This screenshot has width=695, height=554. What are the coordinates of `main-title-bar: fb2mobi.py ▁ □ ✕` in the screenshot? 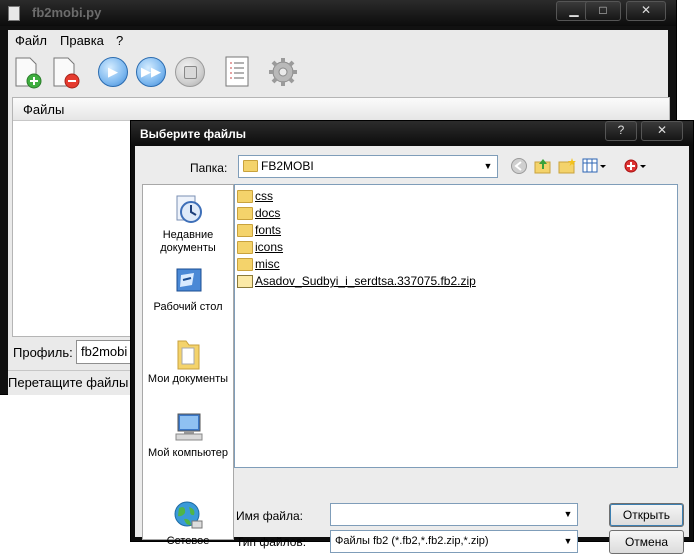 It's located at (338, 13).